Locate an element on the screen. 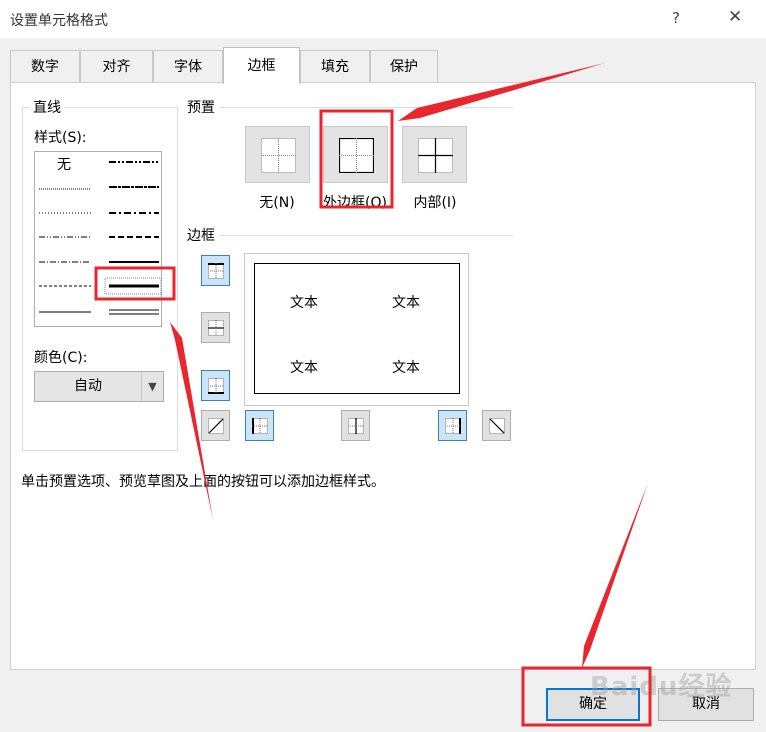 Image resolution: width=766 pixels, height=732 pixels. presets-label: 预置 is located at coordinates (203, 107).